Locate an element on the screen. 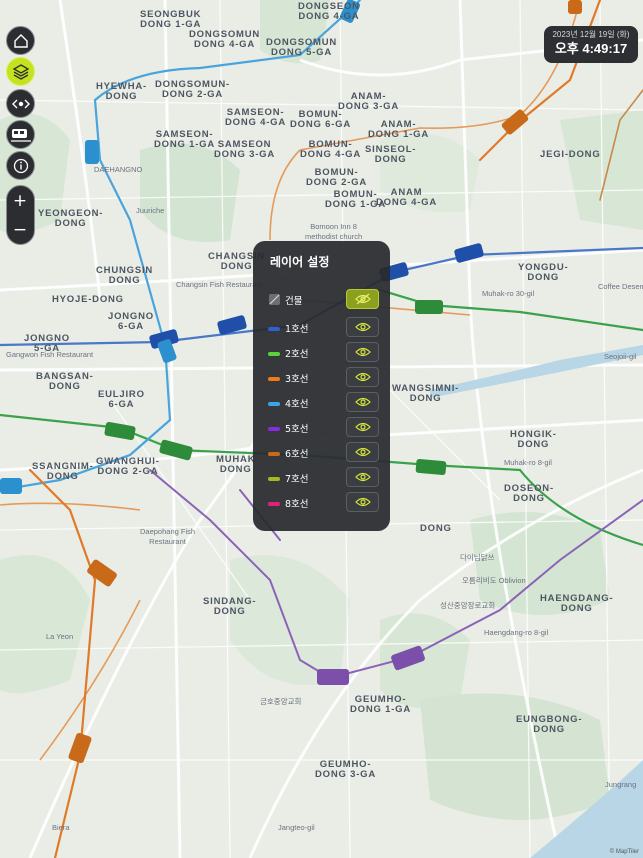  map-label: Muhak-ro 8-gil is located at coordinates (528, 462).